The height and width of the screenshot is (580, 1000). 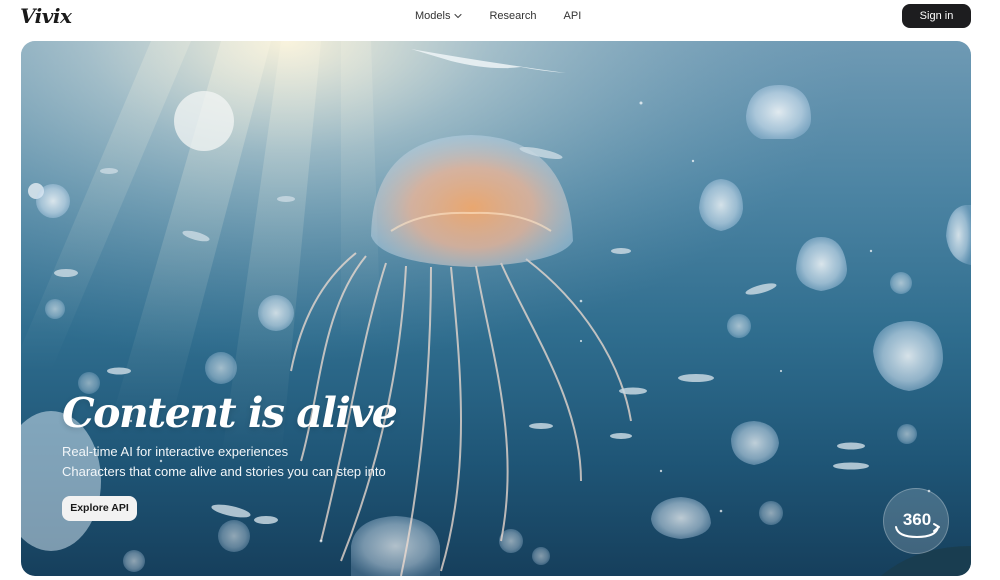 What do you see at coordinates (175, 451) in the screenshot?
I see `hero-subline-1: Real-time AI for interactive experiences` at bounding box center [175, 451].